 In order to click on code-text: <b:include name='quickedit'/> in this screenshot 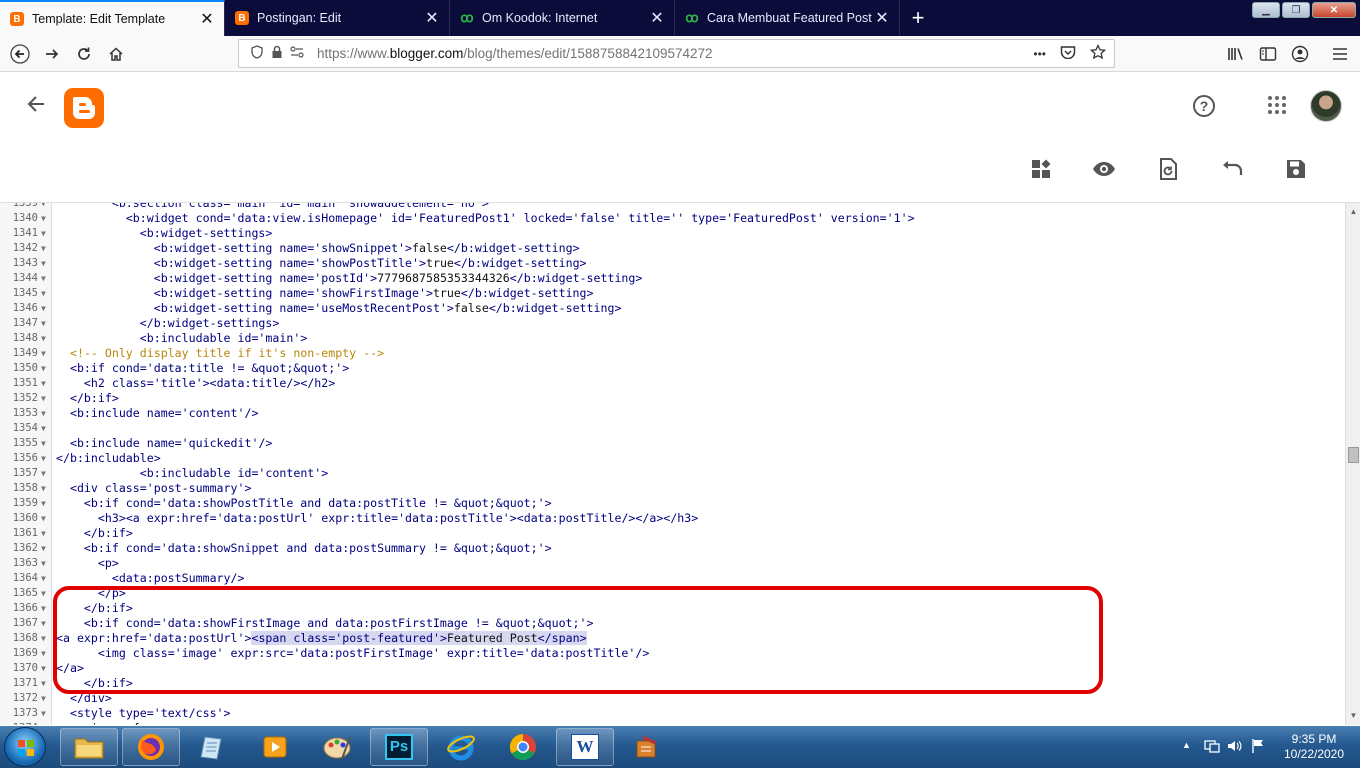, I will do `click(164, 443)`.